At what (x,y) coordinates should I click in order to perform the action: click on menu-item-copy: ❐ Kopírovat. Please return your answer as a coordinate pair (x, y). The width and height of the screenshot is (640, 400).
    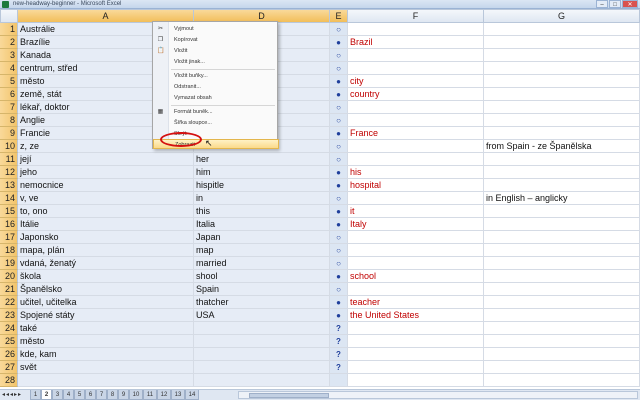
    Looking at the image, I should click on (216, 40).